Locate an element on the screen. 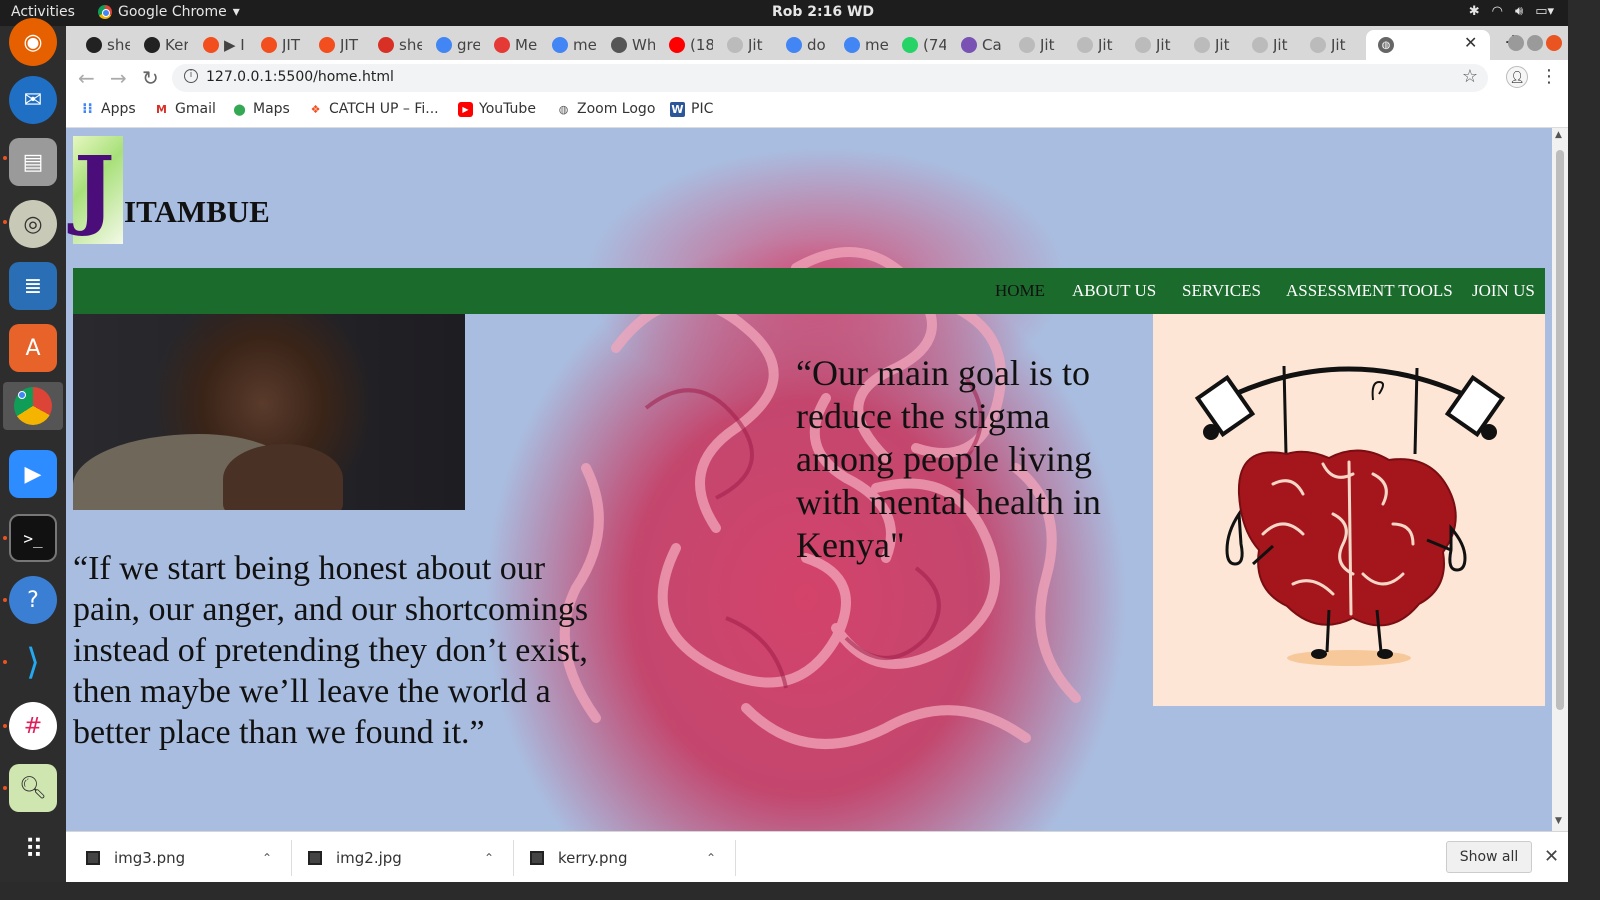  volume-icon: 🔊︎ is located at coordinates (1519, 11).